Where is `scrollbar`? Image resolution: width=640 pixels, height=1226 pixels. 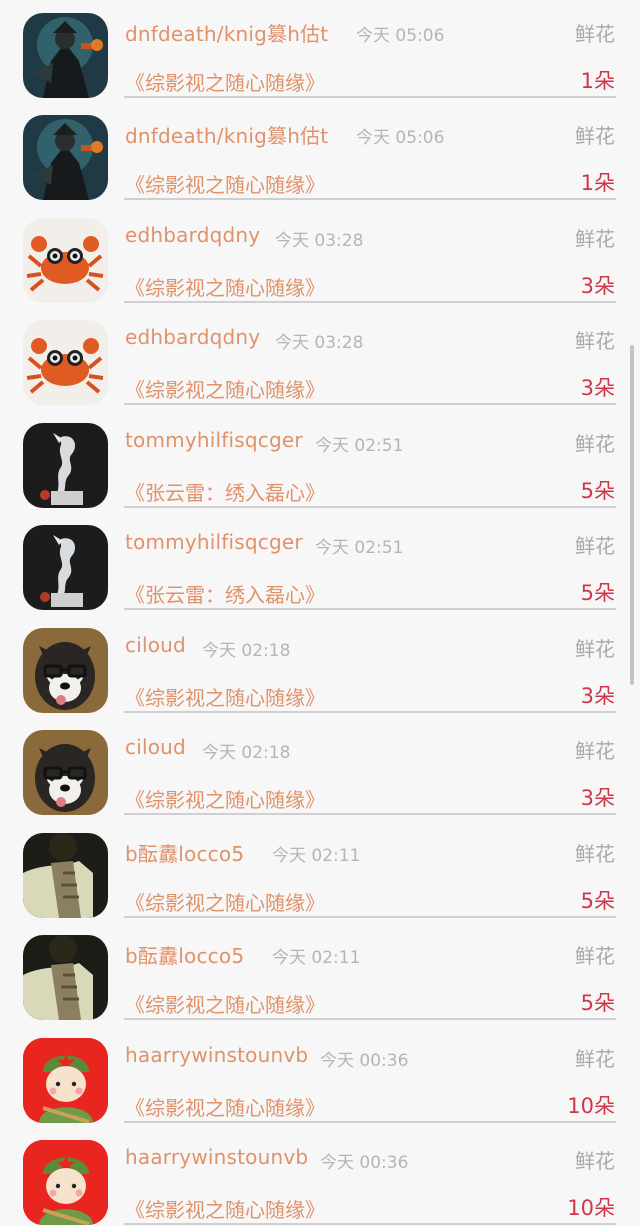
scrollbar is located at coordinates (632, 515).